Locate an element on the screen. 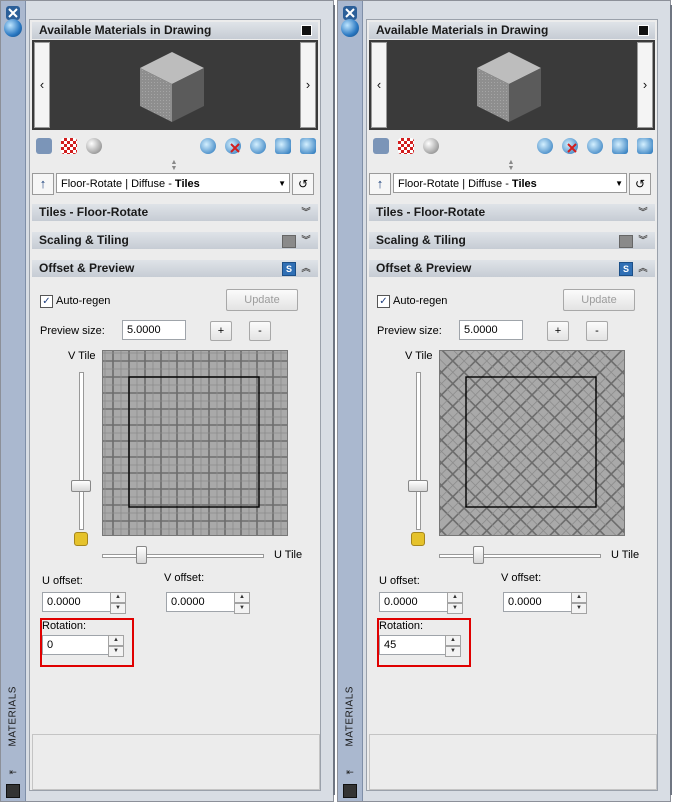  v-tile-label: V Tile is located at coordinates (419, 356).